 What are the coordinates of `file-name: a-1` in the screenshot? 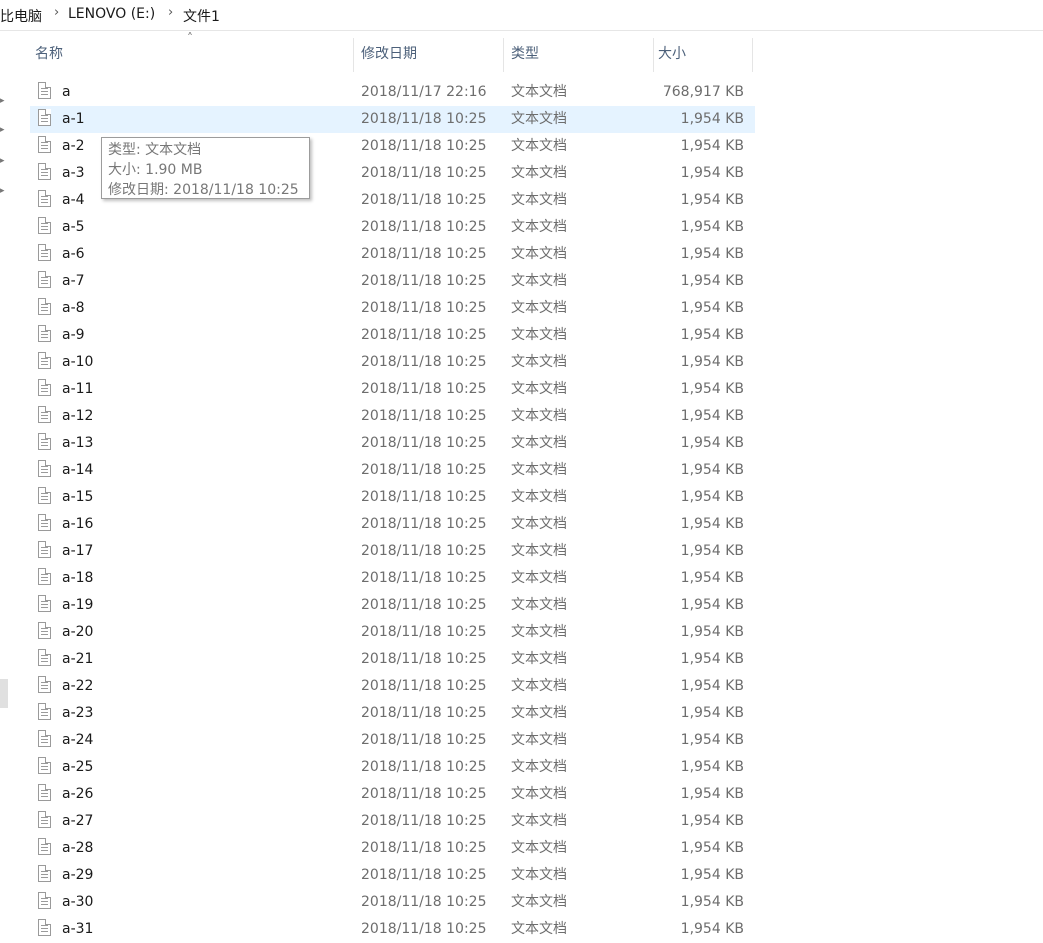 It's located at (73, 119).